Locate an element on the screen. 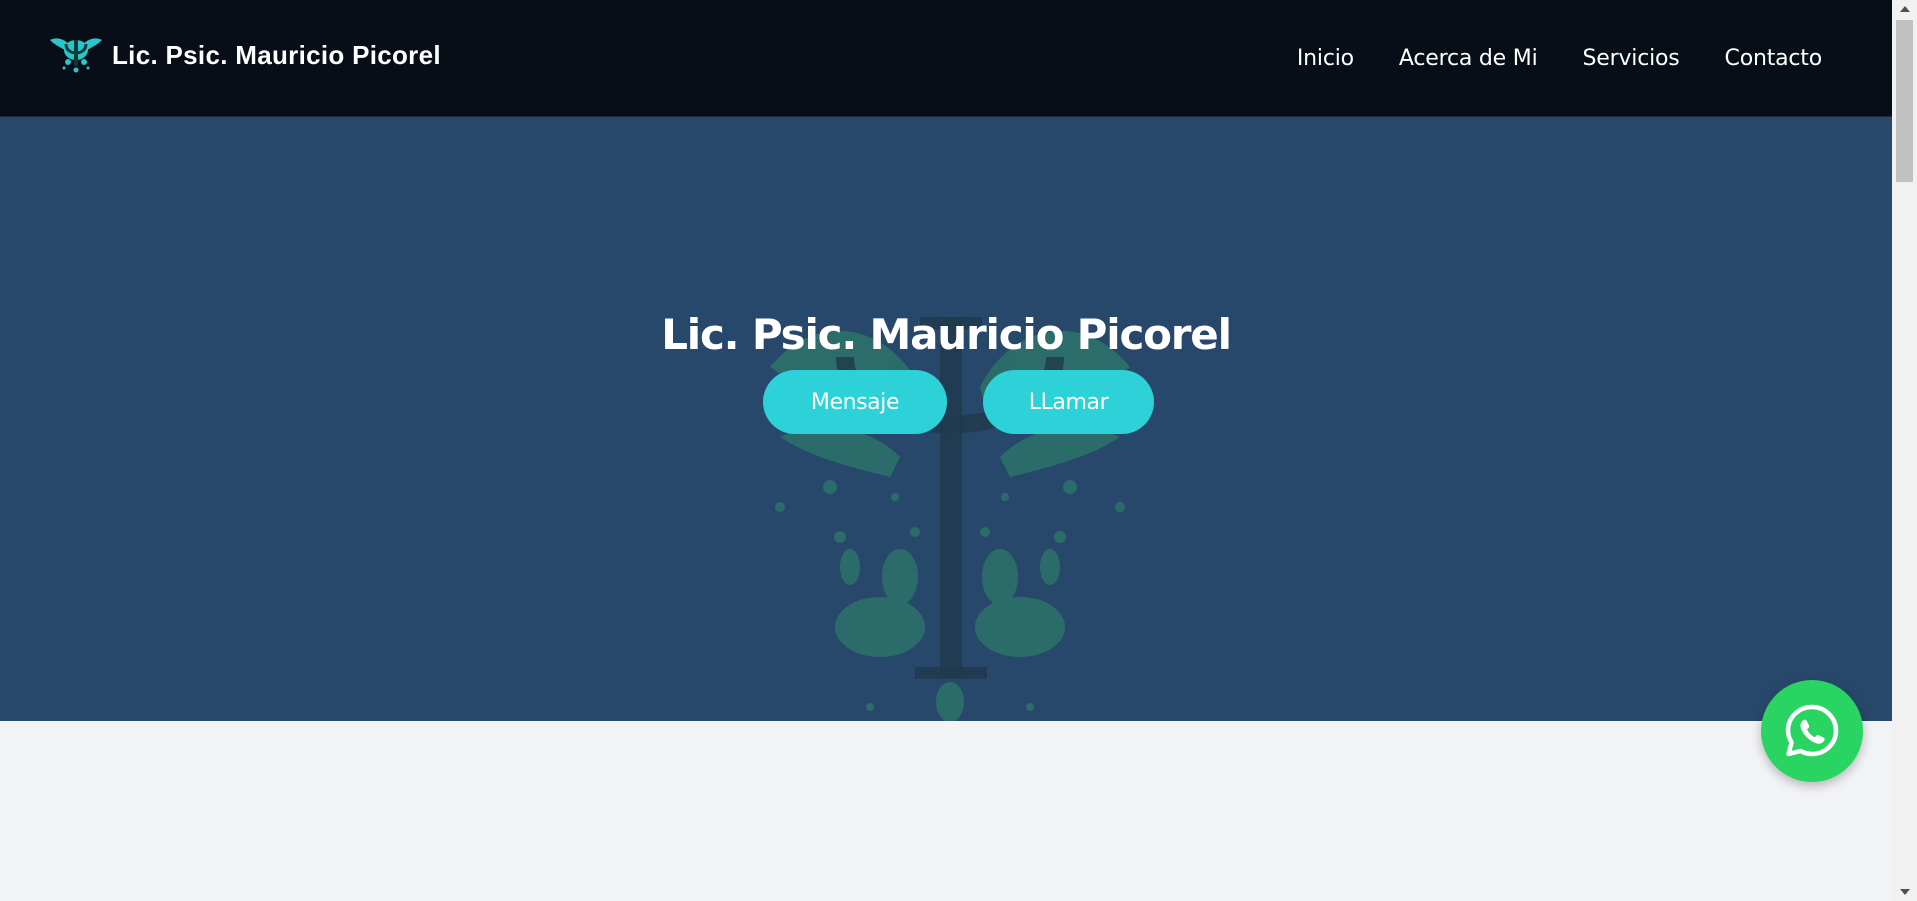 The image size is (1917, 901). page-scrollbar is located at coordinates (1904, 450).